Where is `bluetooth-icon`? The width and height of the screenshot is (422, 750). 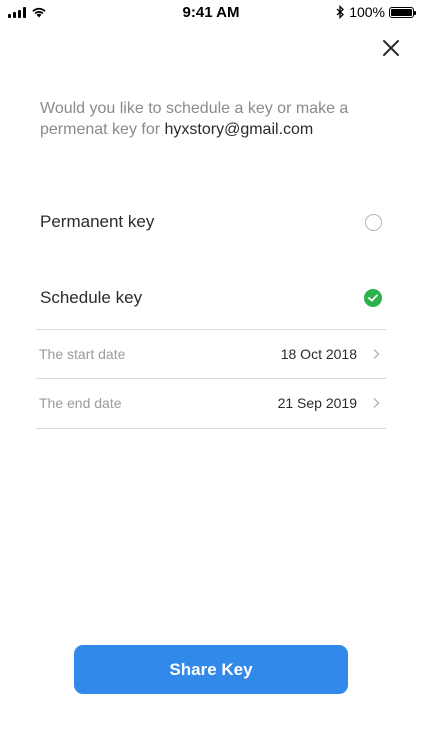 bluetooth-icon is located at coordinates (340, 12).